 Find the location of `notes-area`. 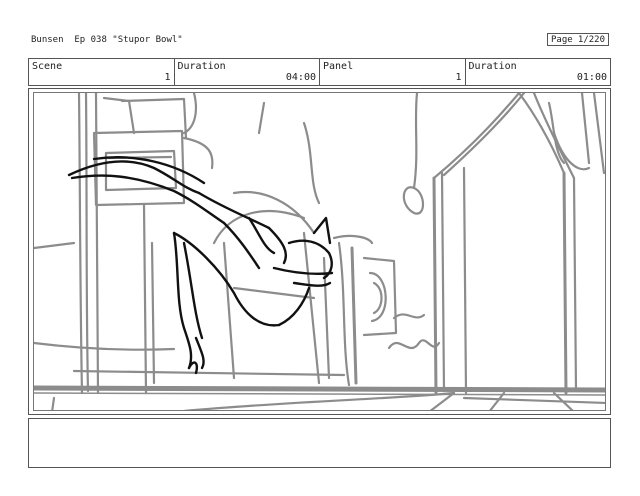

notes-area is located at coordinates (319, 443).